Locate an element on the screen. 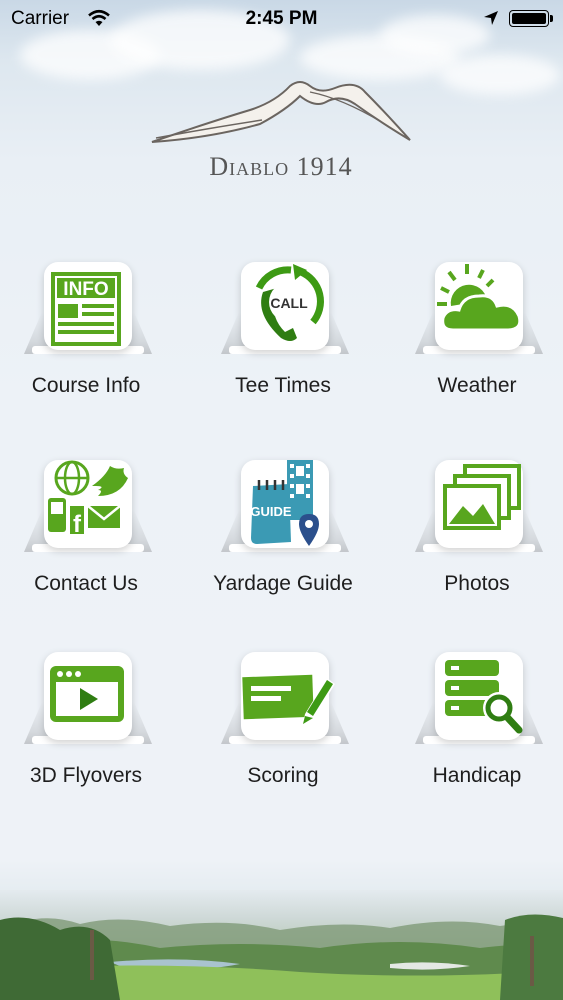 The height and width of the screenshot is (1000, 563). status-bar: Carrier 2:45 PM is located at coordinates (281, 19).